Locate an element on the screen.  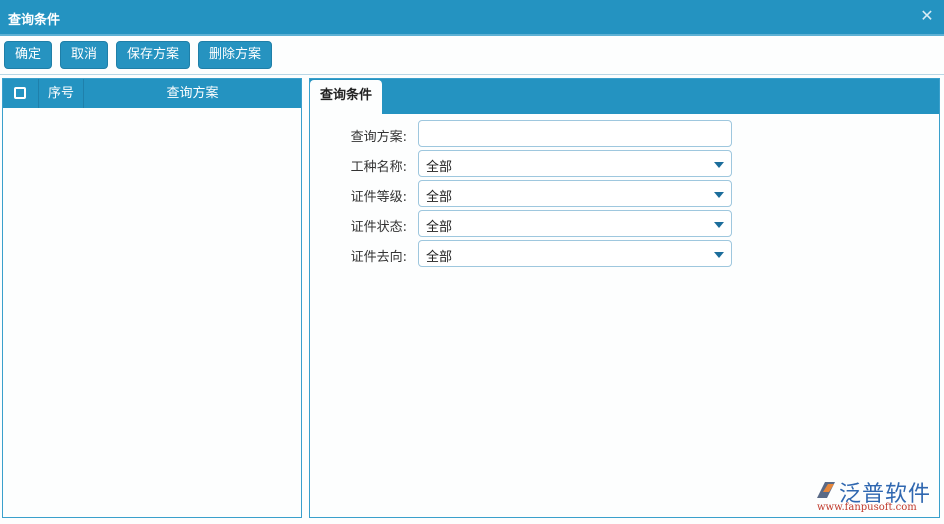
select-all-checkbox is located at coordinates (20, 93).